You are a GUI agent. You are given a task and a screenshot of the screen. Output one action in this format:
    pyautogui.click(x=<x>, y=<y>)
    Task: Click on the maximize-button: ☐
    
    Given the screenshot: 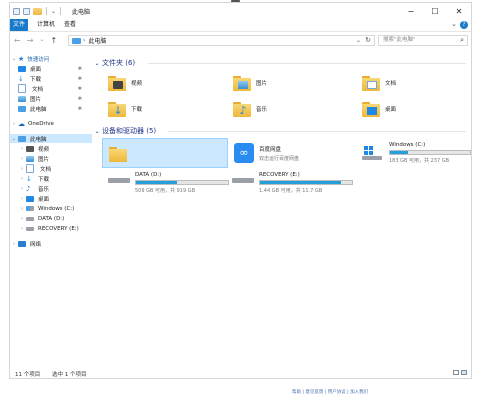 What is the action you would take?
    pyautogui.click(x=435, y=11)
    